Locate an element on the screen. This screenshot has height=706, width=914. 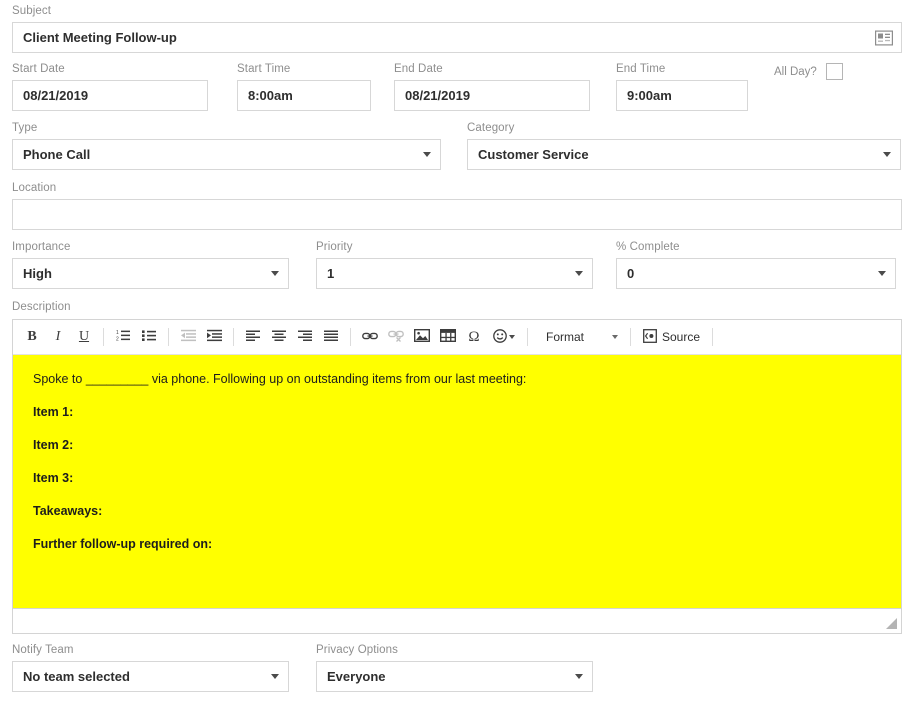
align-right-button is located at coordinates (305, 337).